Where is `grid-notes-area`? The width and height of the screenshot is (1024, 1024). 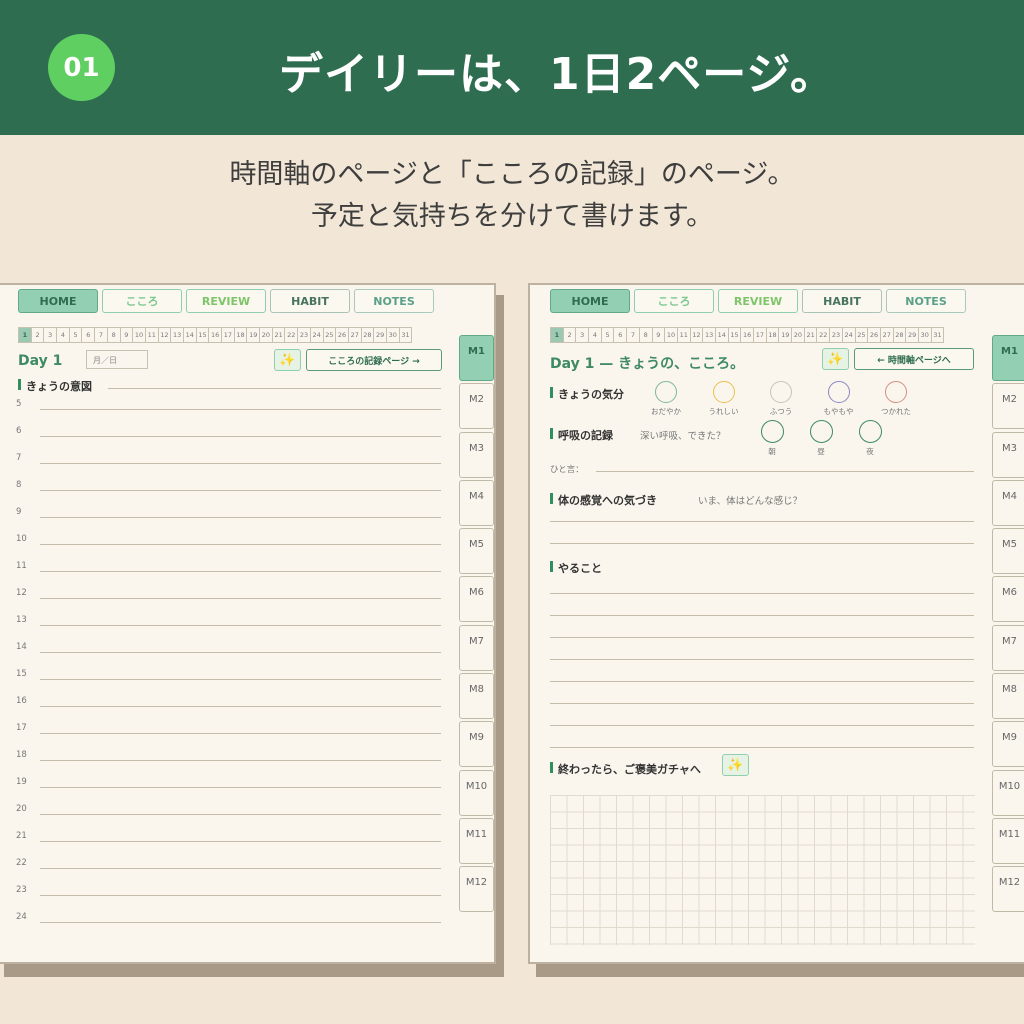
grid-notes-area is located at coordinates (762, 870).